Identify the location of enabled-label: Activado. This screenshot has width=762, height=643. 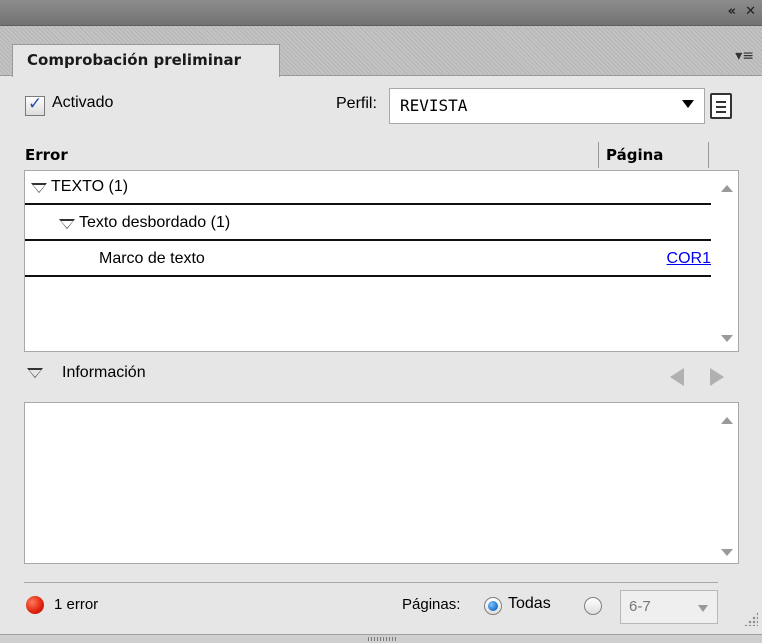
(83, 102).